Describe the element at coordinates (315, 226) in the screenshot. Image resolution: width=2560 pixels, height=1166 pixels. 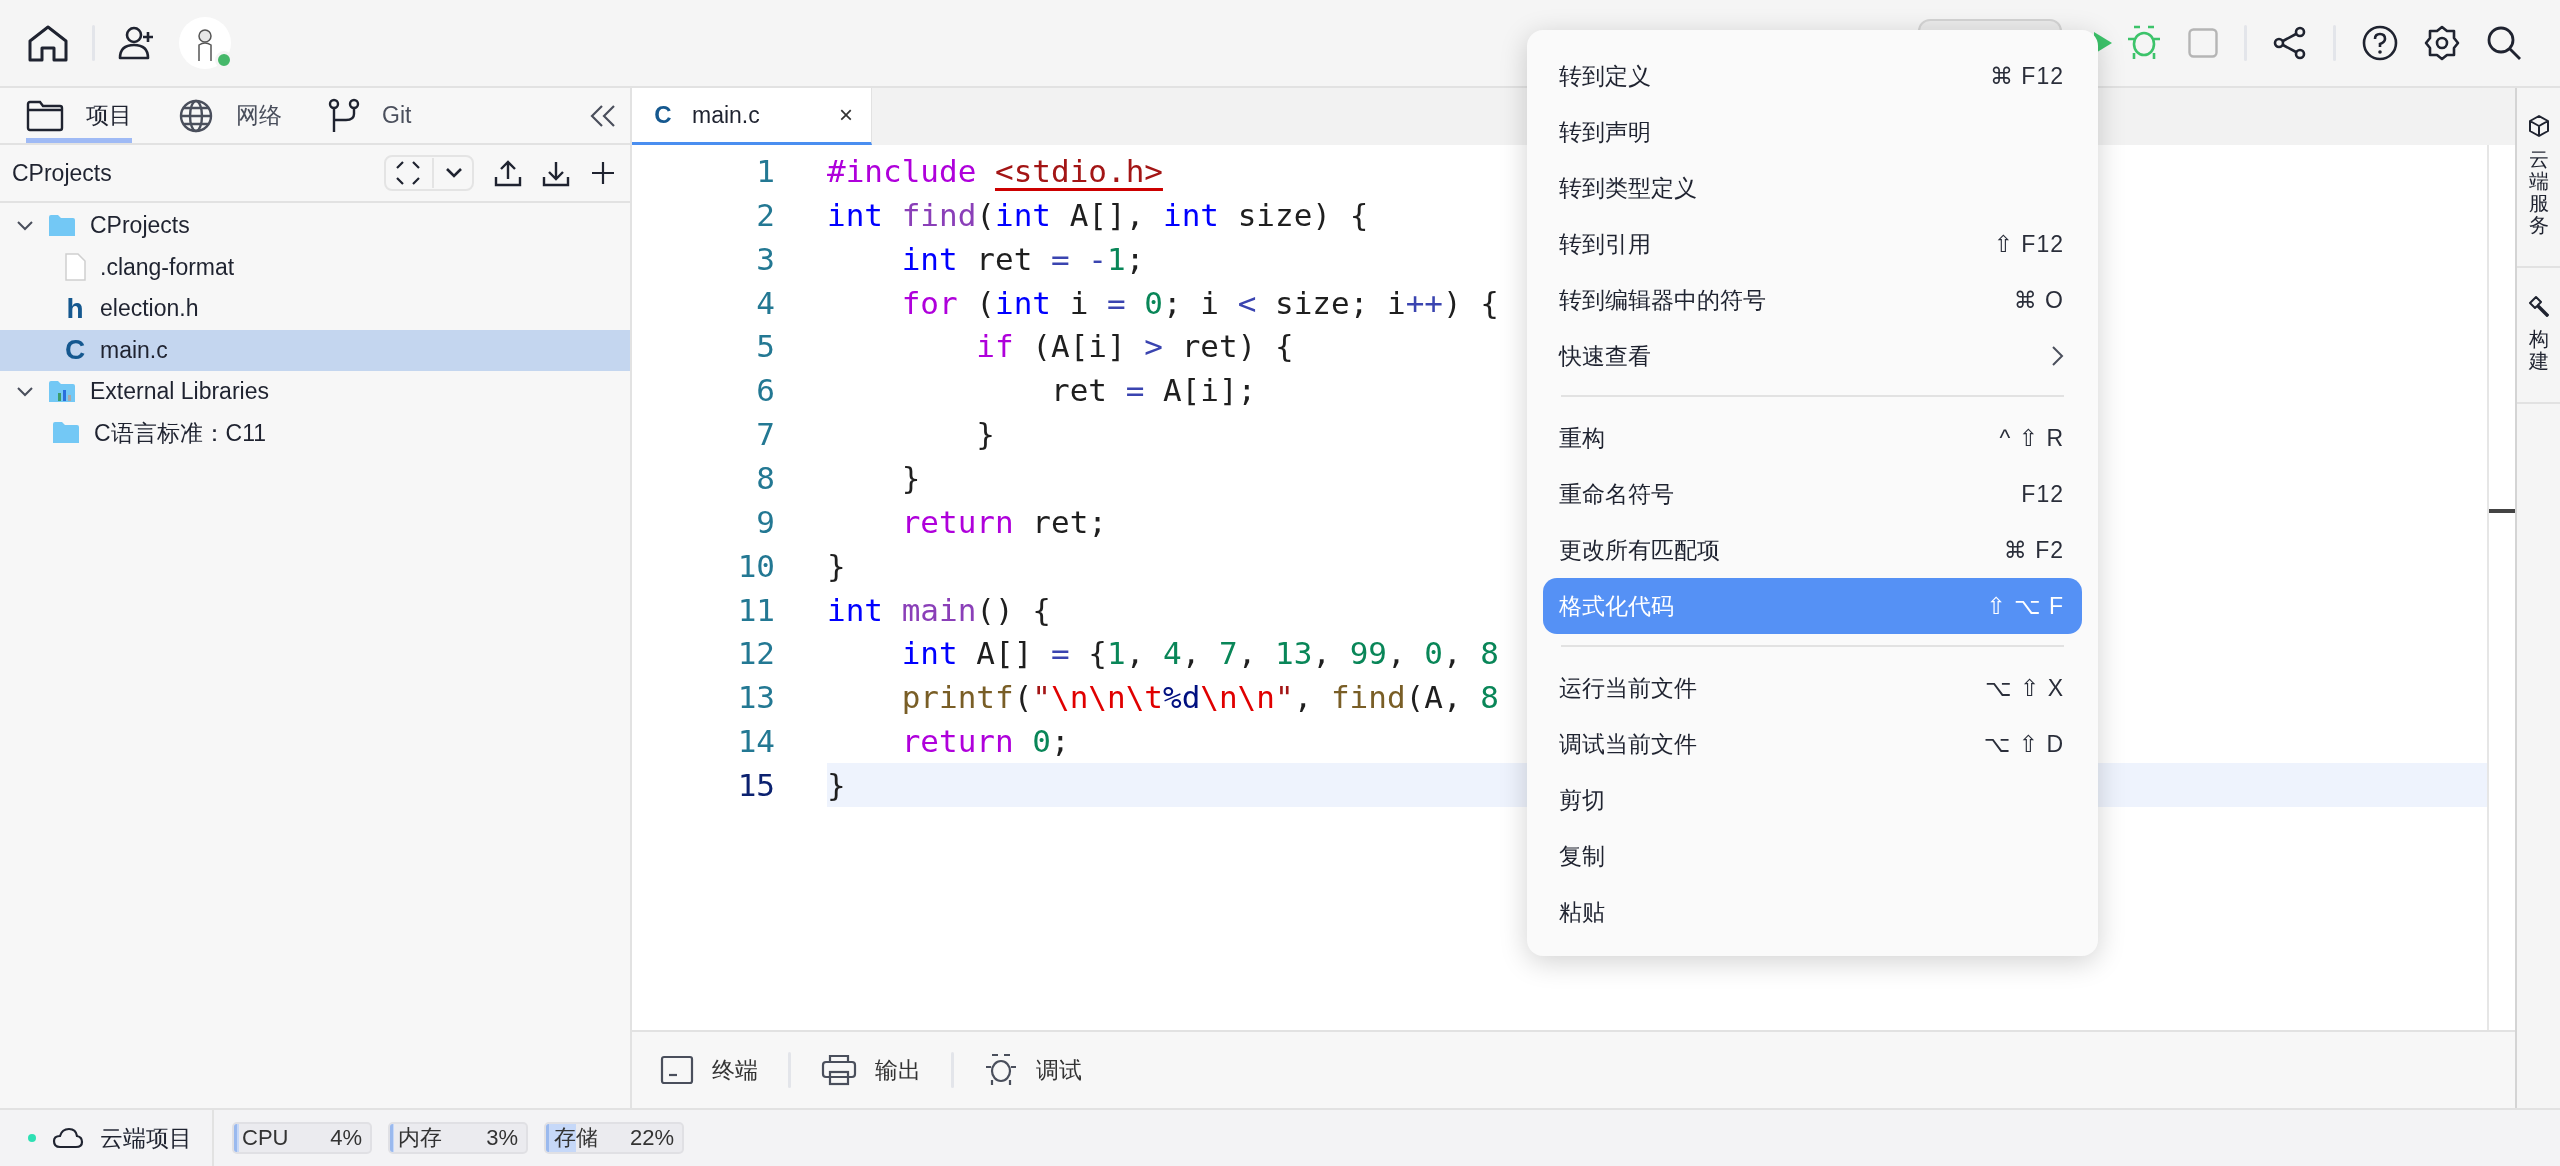
I see `tree-item: CProjects` at that location.